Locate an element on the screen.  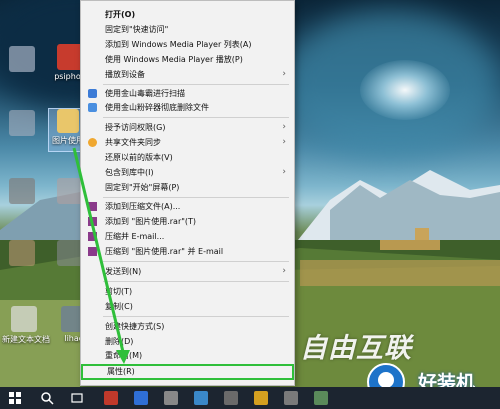
sky-glow is located at coordinates (405, 90).